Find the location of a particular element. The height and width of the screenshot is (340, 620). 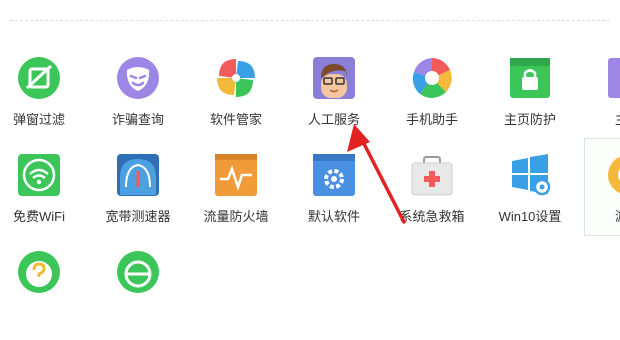

annotation-arrow-icon is located at coordinates (376, 174).